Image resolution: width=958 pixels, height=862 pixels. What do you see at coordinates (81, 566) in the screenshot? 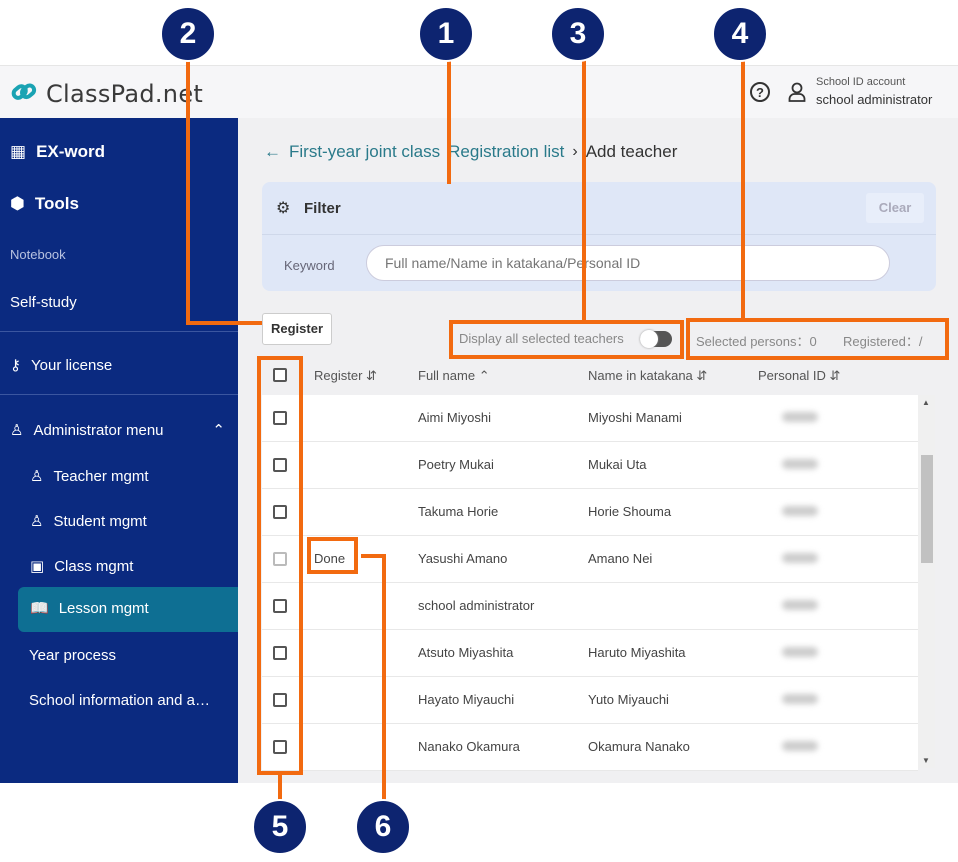
I see `sidebar-item-class-mgmt: ▣ Class mgmt` at bounding box center [81, 566].